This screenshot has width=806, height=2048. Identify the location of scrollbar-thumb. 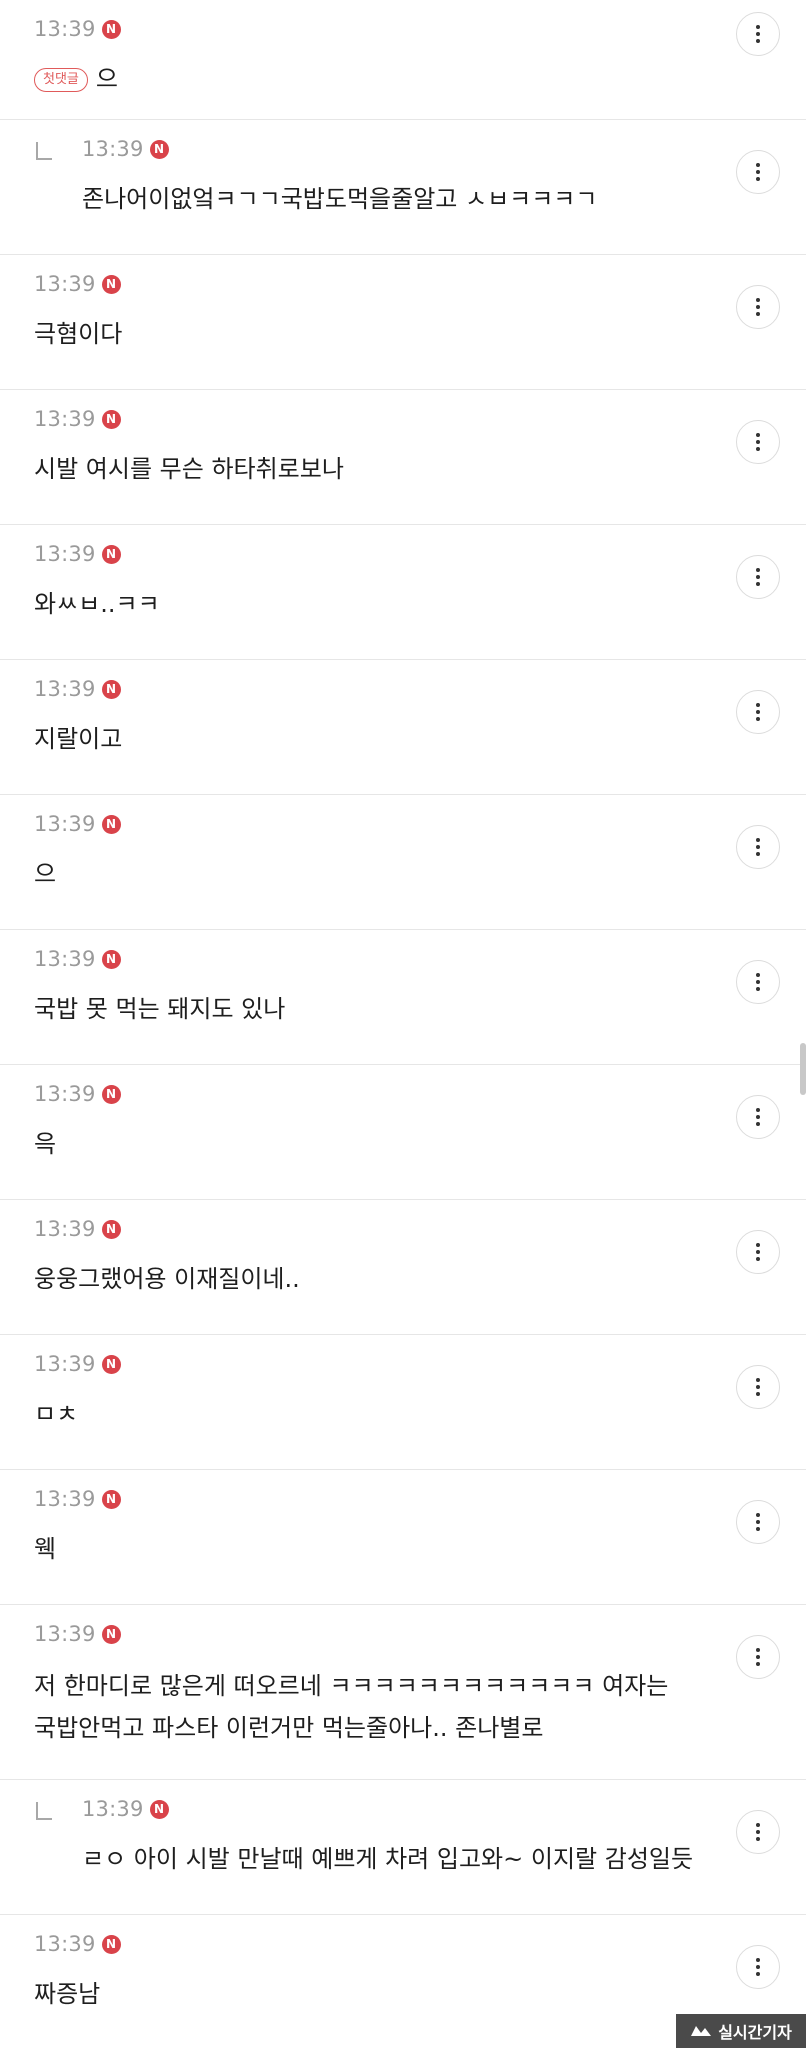
(803, 1069).